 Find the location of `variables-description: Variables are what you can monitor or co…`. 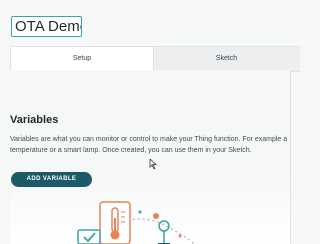

variables-description: Variables are what you can monitor or co… is located at coordinates (149, 145).